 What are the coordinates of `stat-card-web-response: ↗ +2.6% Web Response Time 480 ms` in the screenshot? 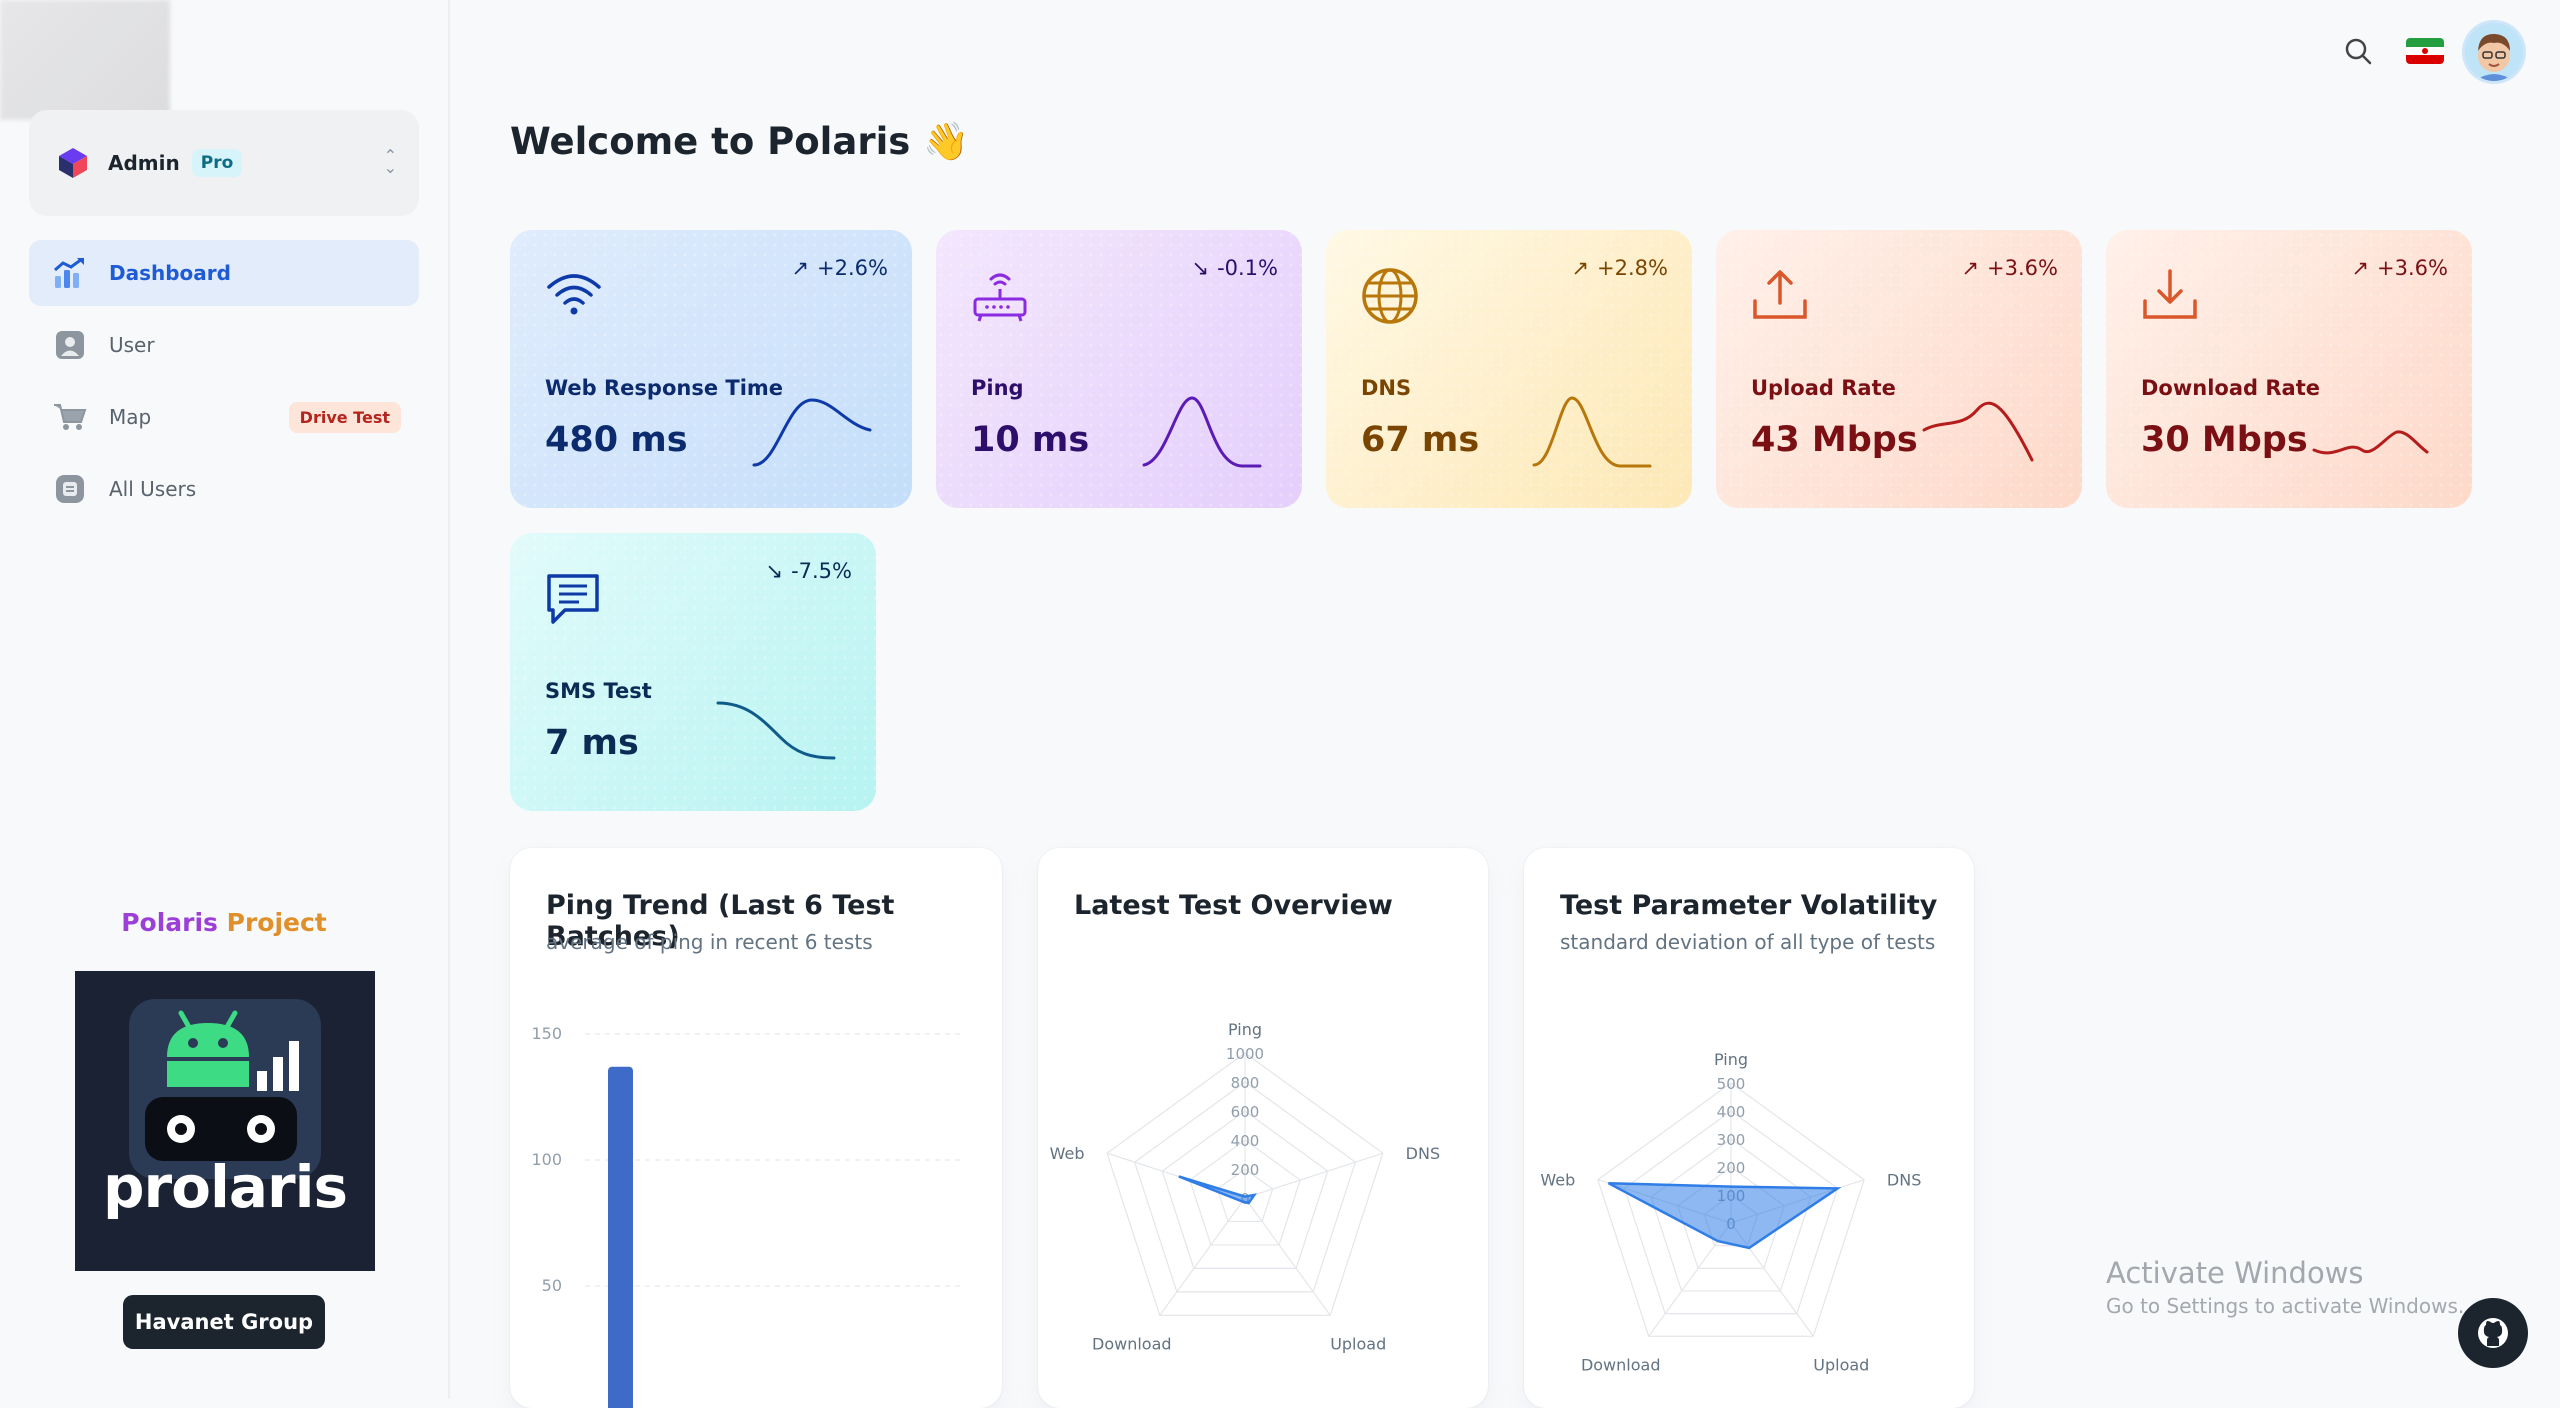 It's located at (711, 369).